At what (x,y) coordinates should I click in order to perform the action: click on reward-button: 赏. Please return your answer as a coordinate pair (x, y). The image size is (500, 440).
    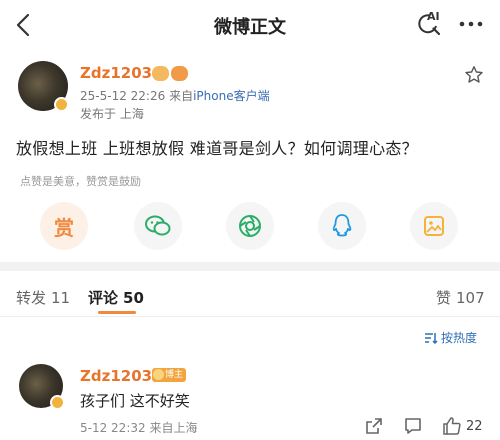
    Looking at the image, I should click on (64, 226).